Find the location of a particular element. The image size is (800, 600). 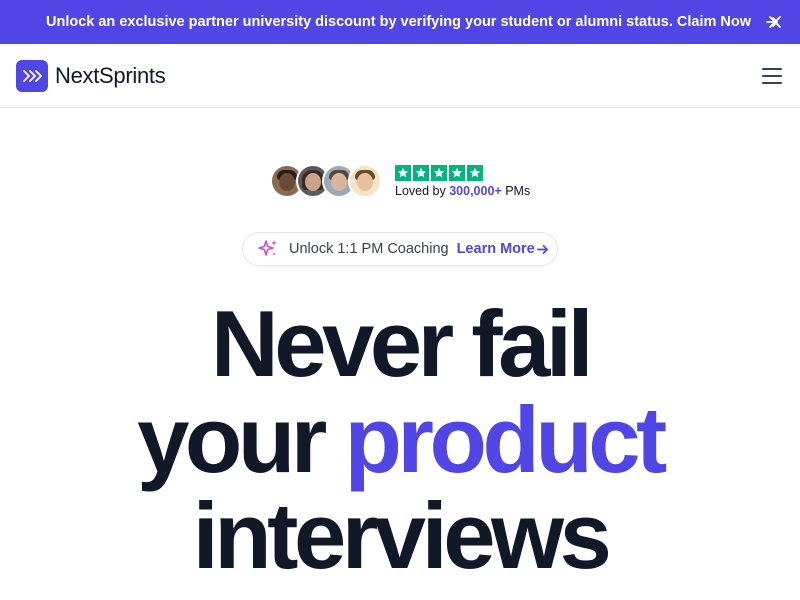

headline-line-3: interviews is located at coordinates (402, 535).